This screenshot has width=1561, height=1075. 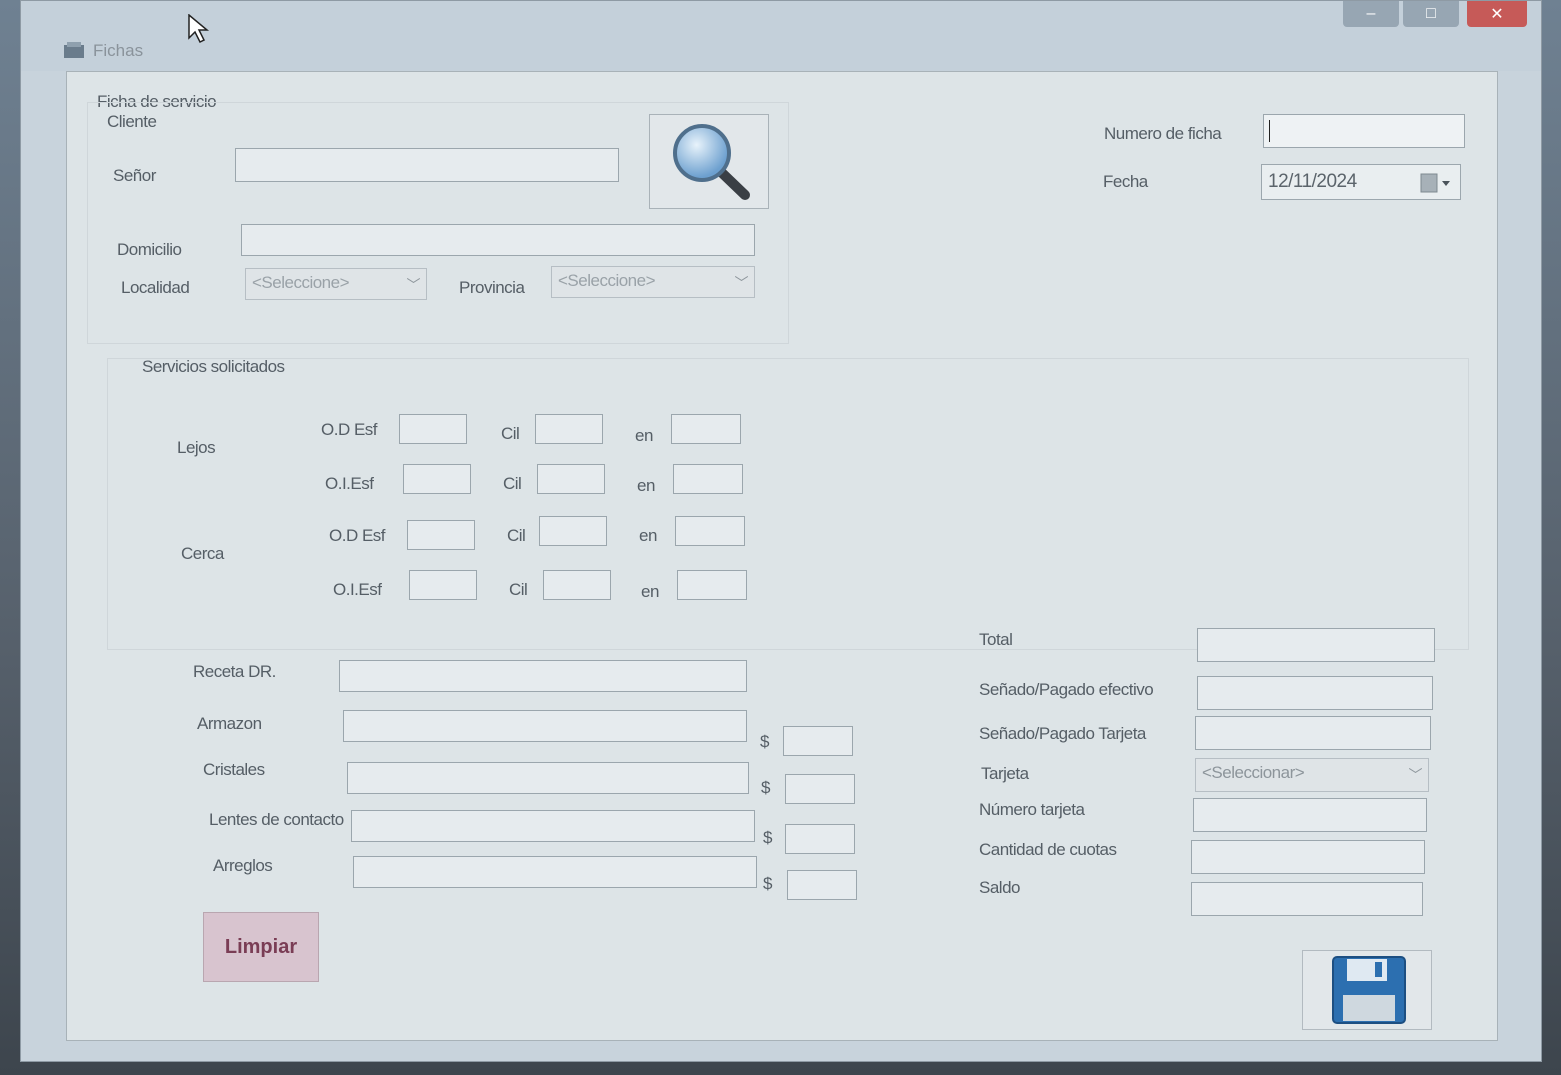 I want to click on saldo-input, so click(x=1307, y=899).